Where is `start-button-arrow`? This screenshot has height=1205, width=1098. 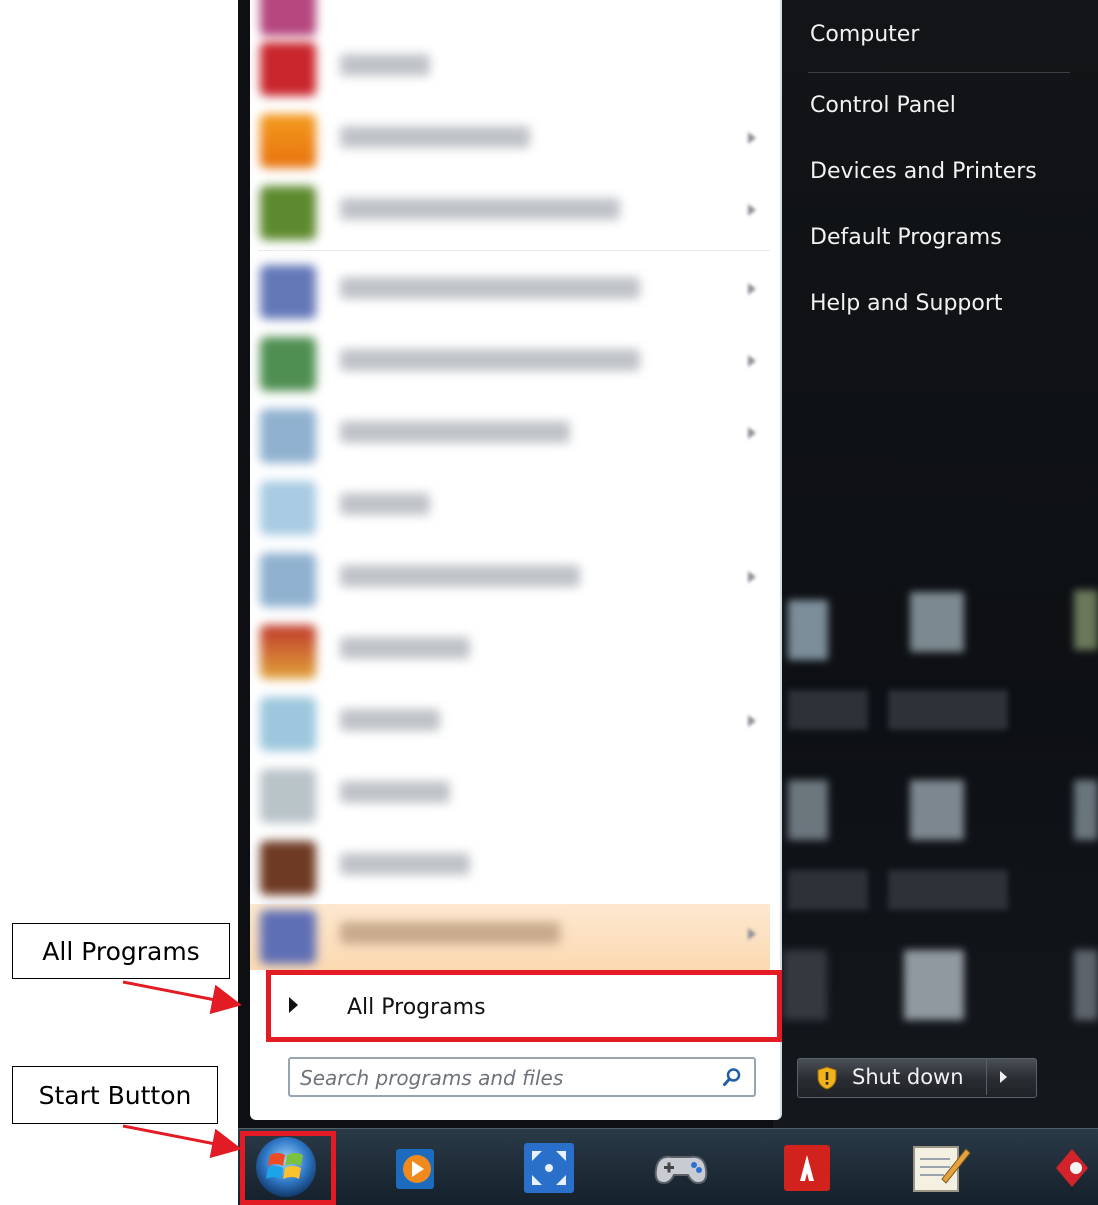
start-button-arrow is located at coordinates (182, 1141).